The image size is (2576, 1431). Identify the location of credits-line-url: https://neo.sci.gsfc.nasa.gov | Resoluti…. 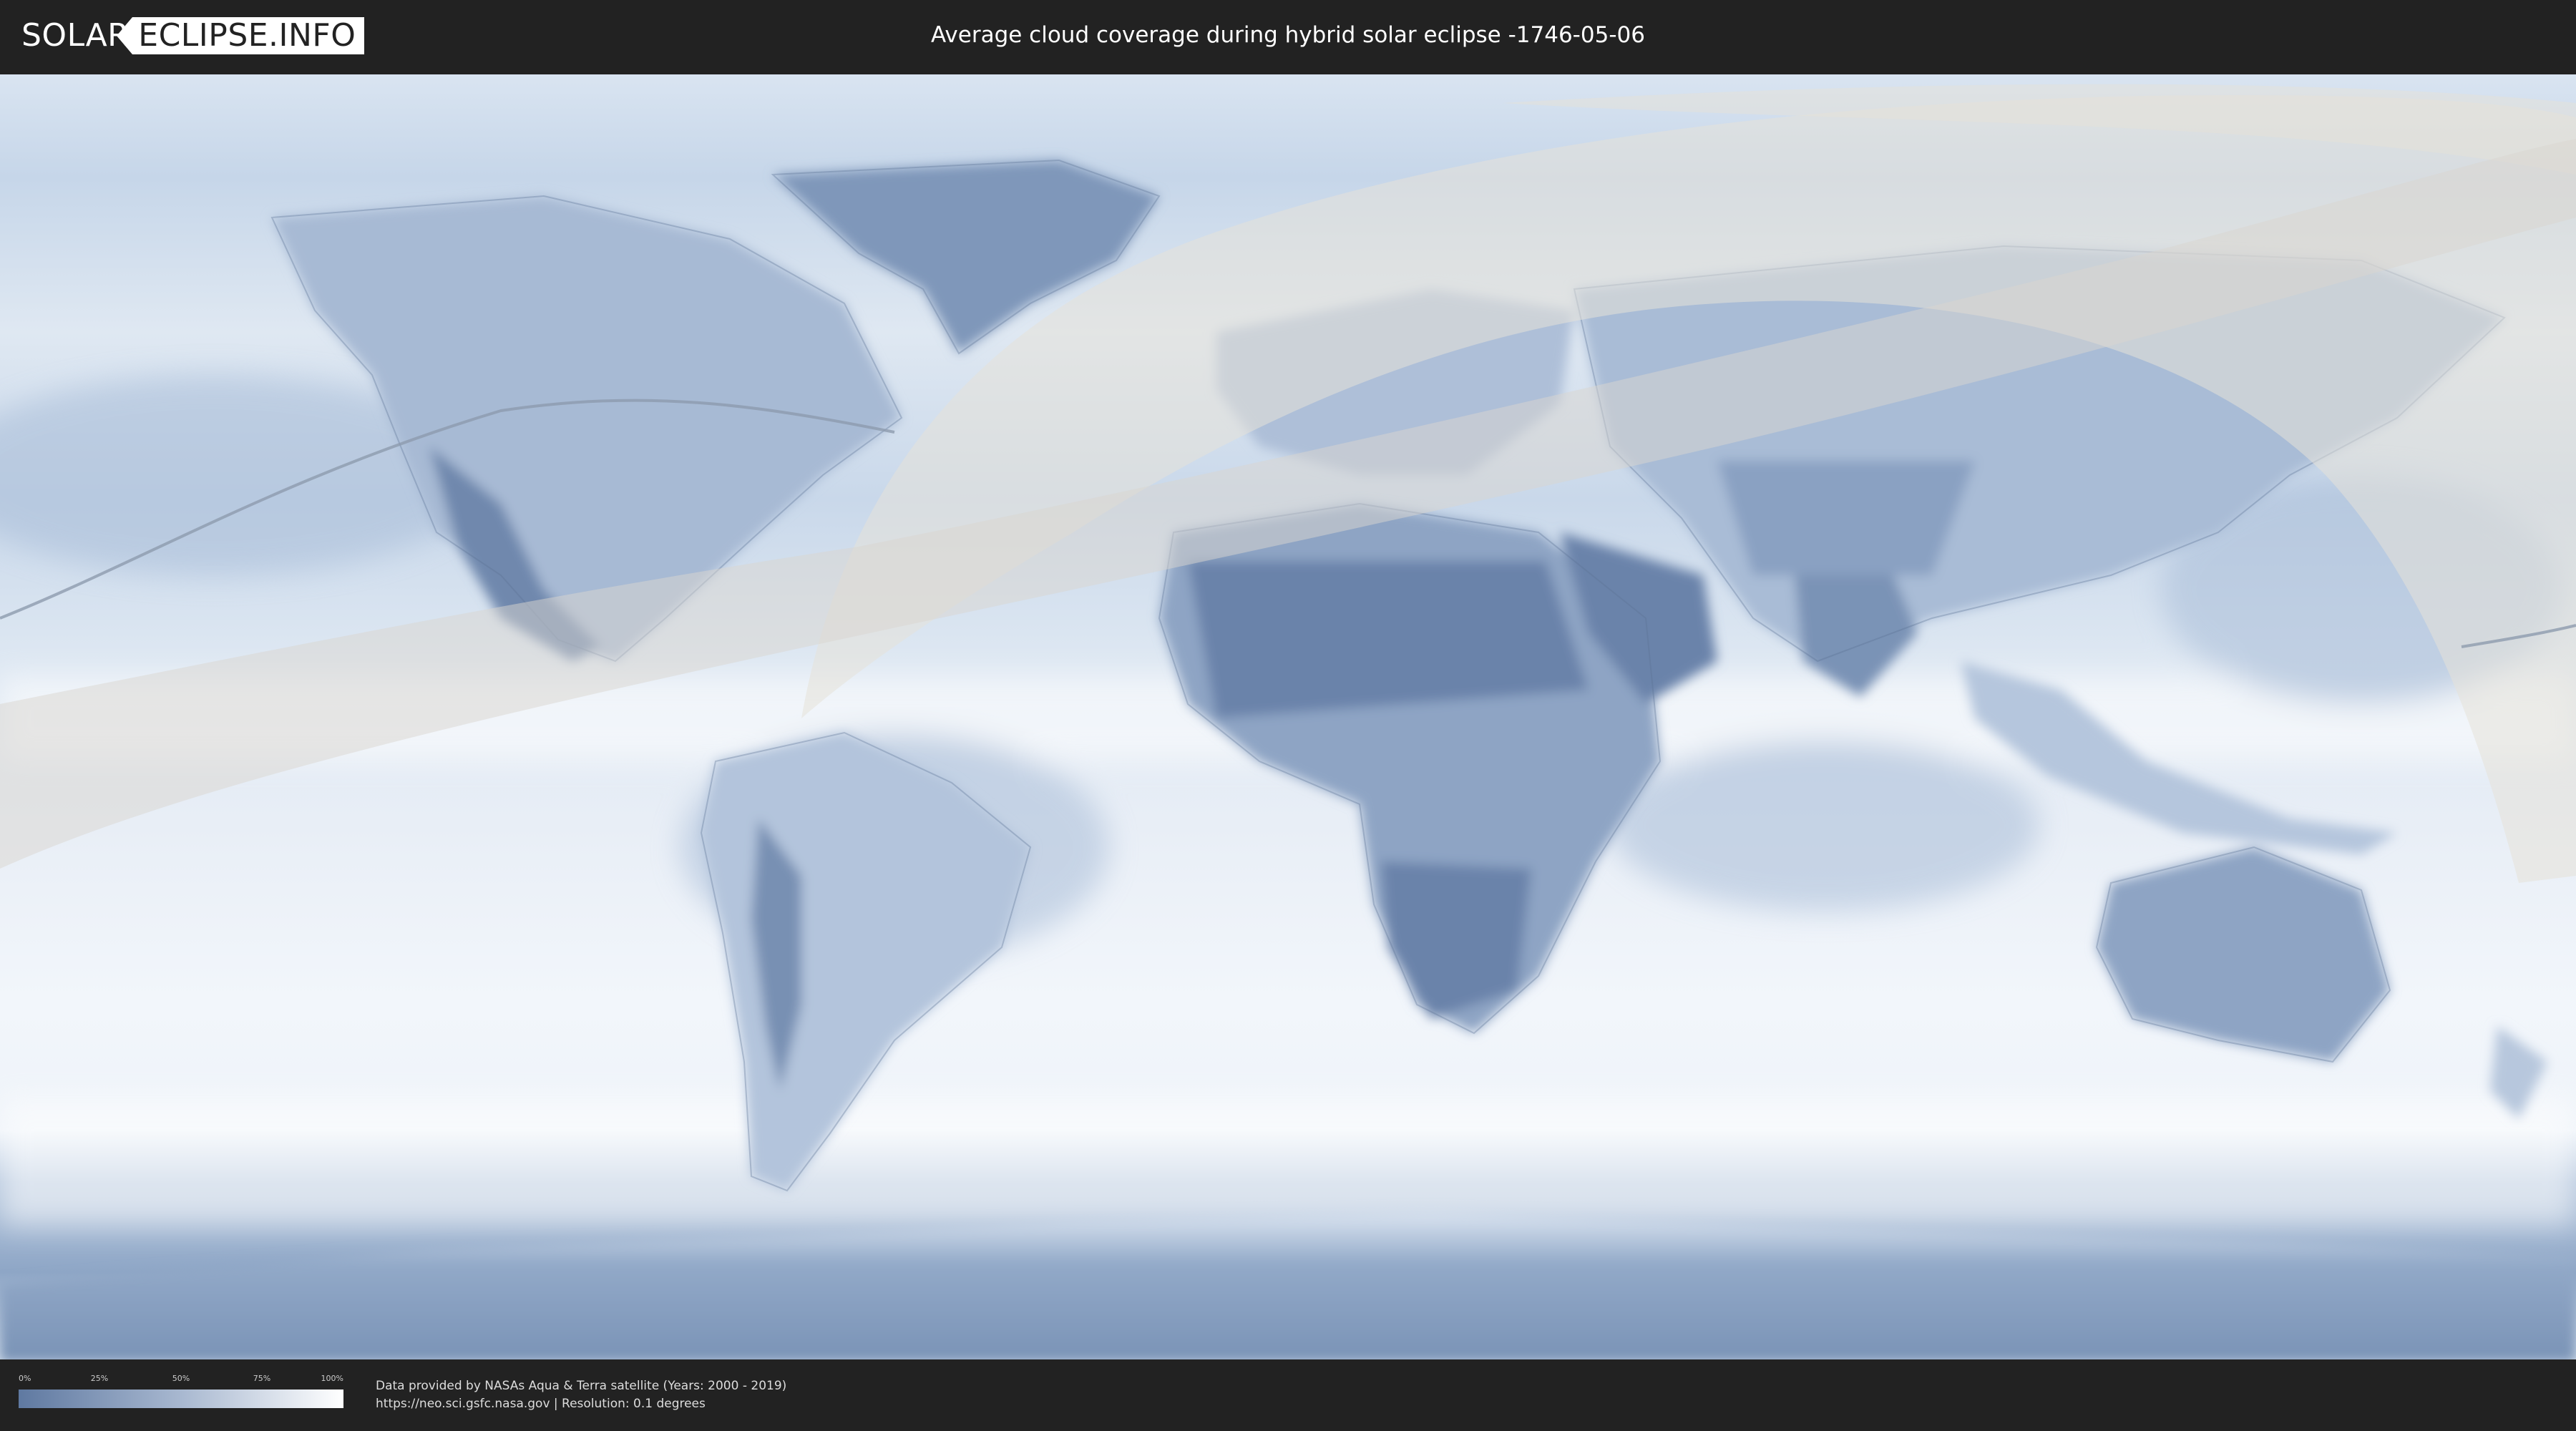
(581, 1404).